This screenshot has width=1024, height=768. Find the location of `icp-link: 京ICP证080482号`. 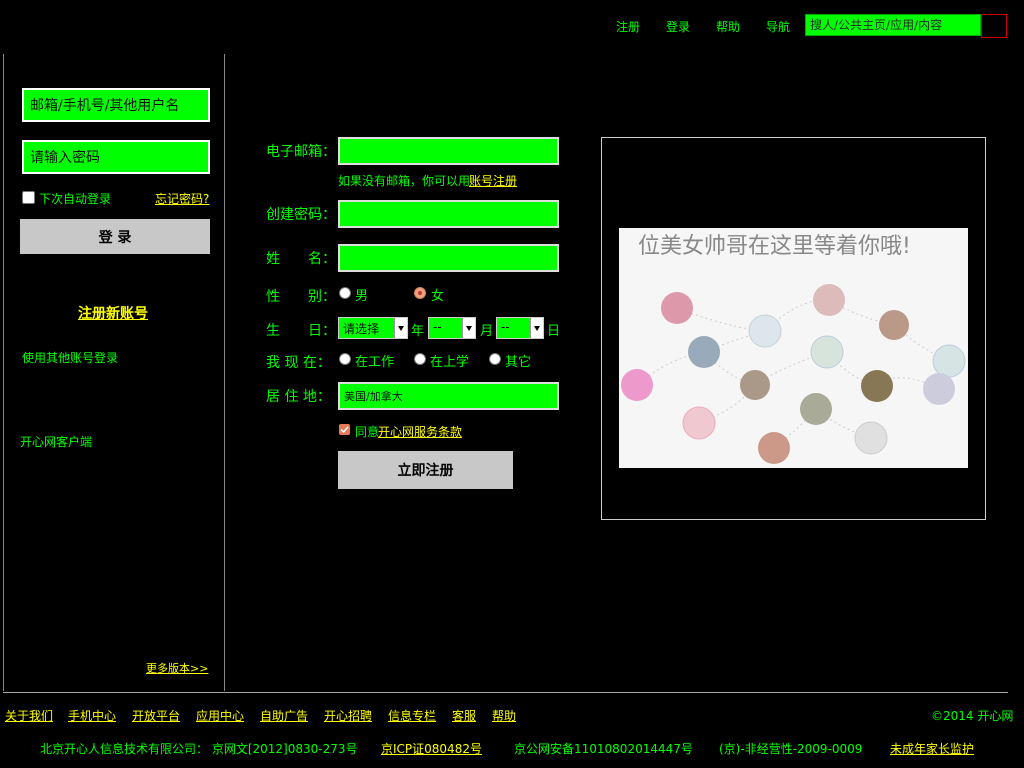

icp-link: 京ICP证080482号 is located at coordinates (431, 748).